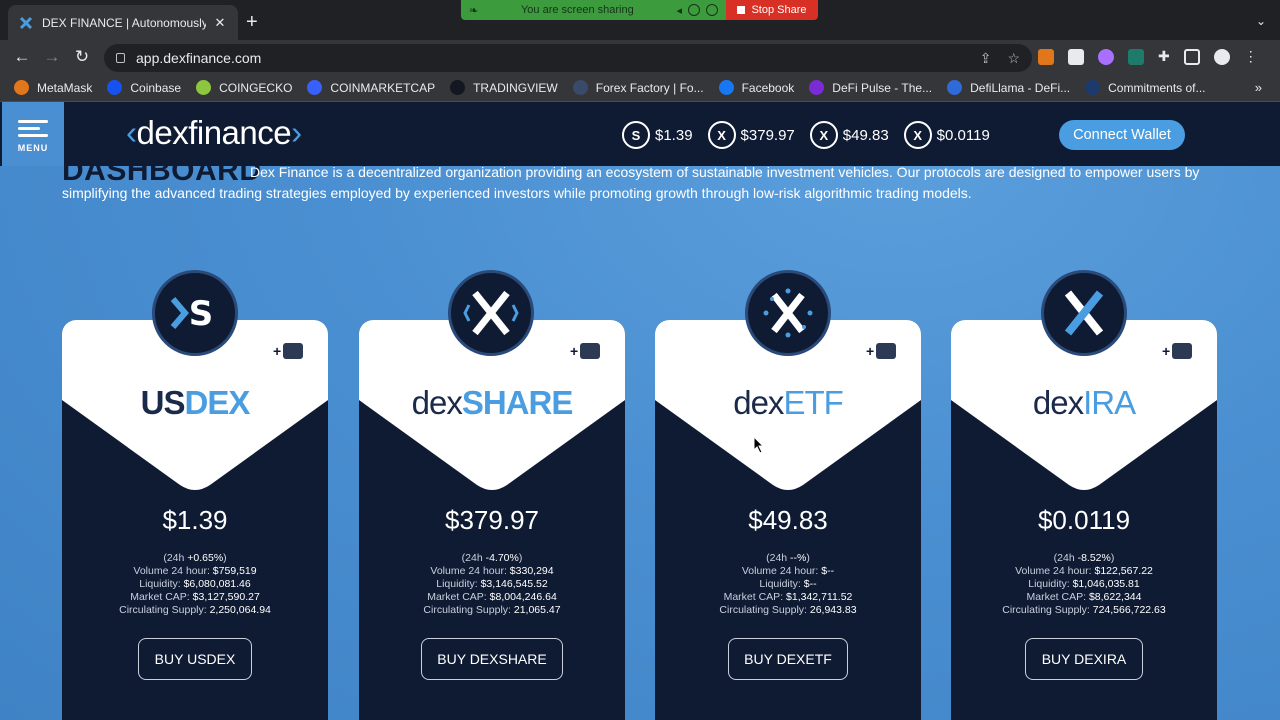 The height and width of the screenshot is (720, 1280). Describe the element at coordinates (1258, 87) in the screenshot. I see `bookmarks-overflow-icon: »` at that location.